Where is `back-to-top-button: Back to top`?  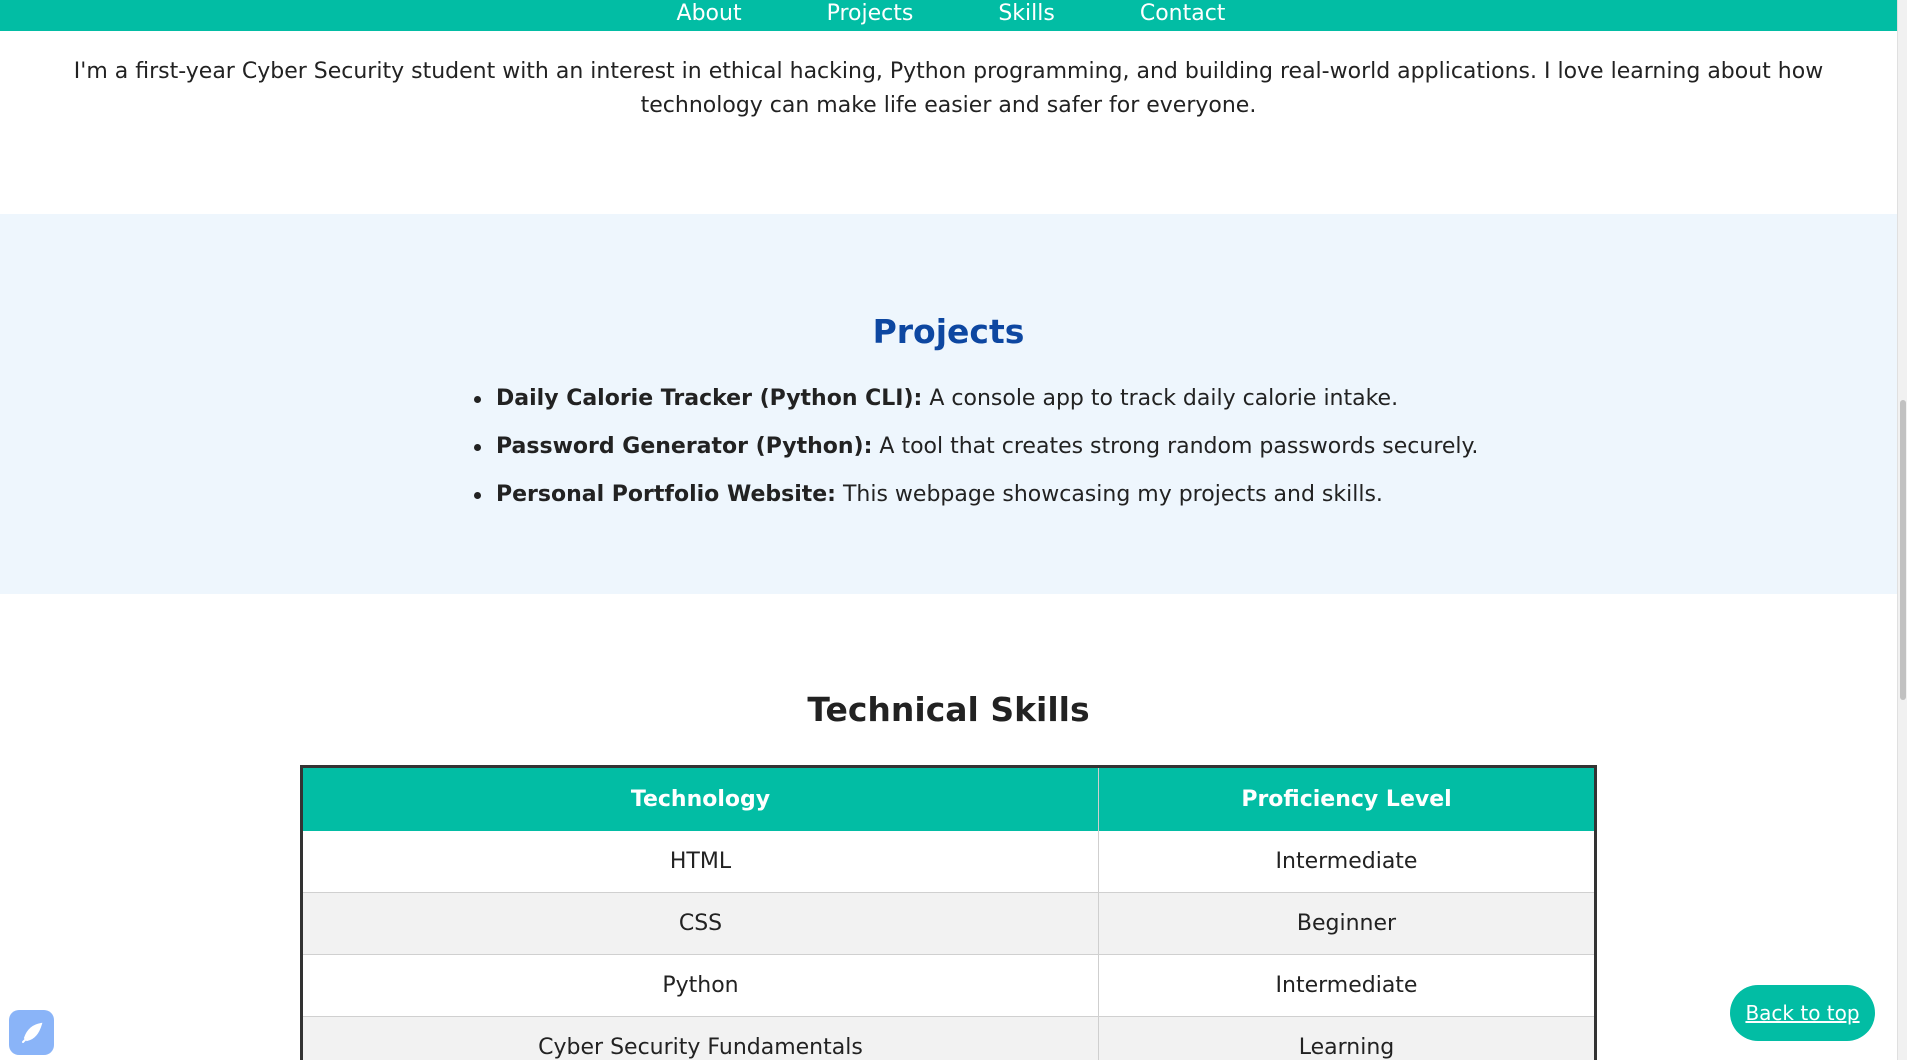
back-to-top-button: Back to top is located at coordinates (1802, 1013).